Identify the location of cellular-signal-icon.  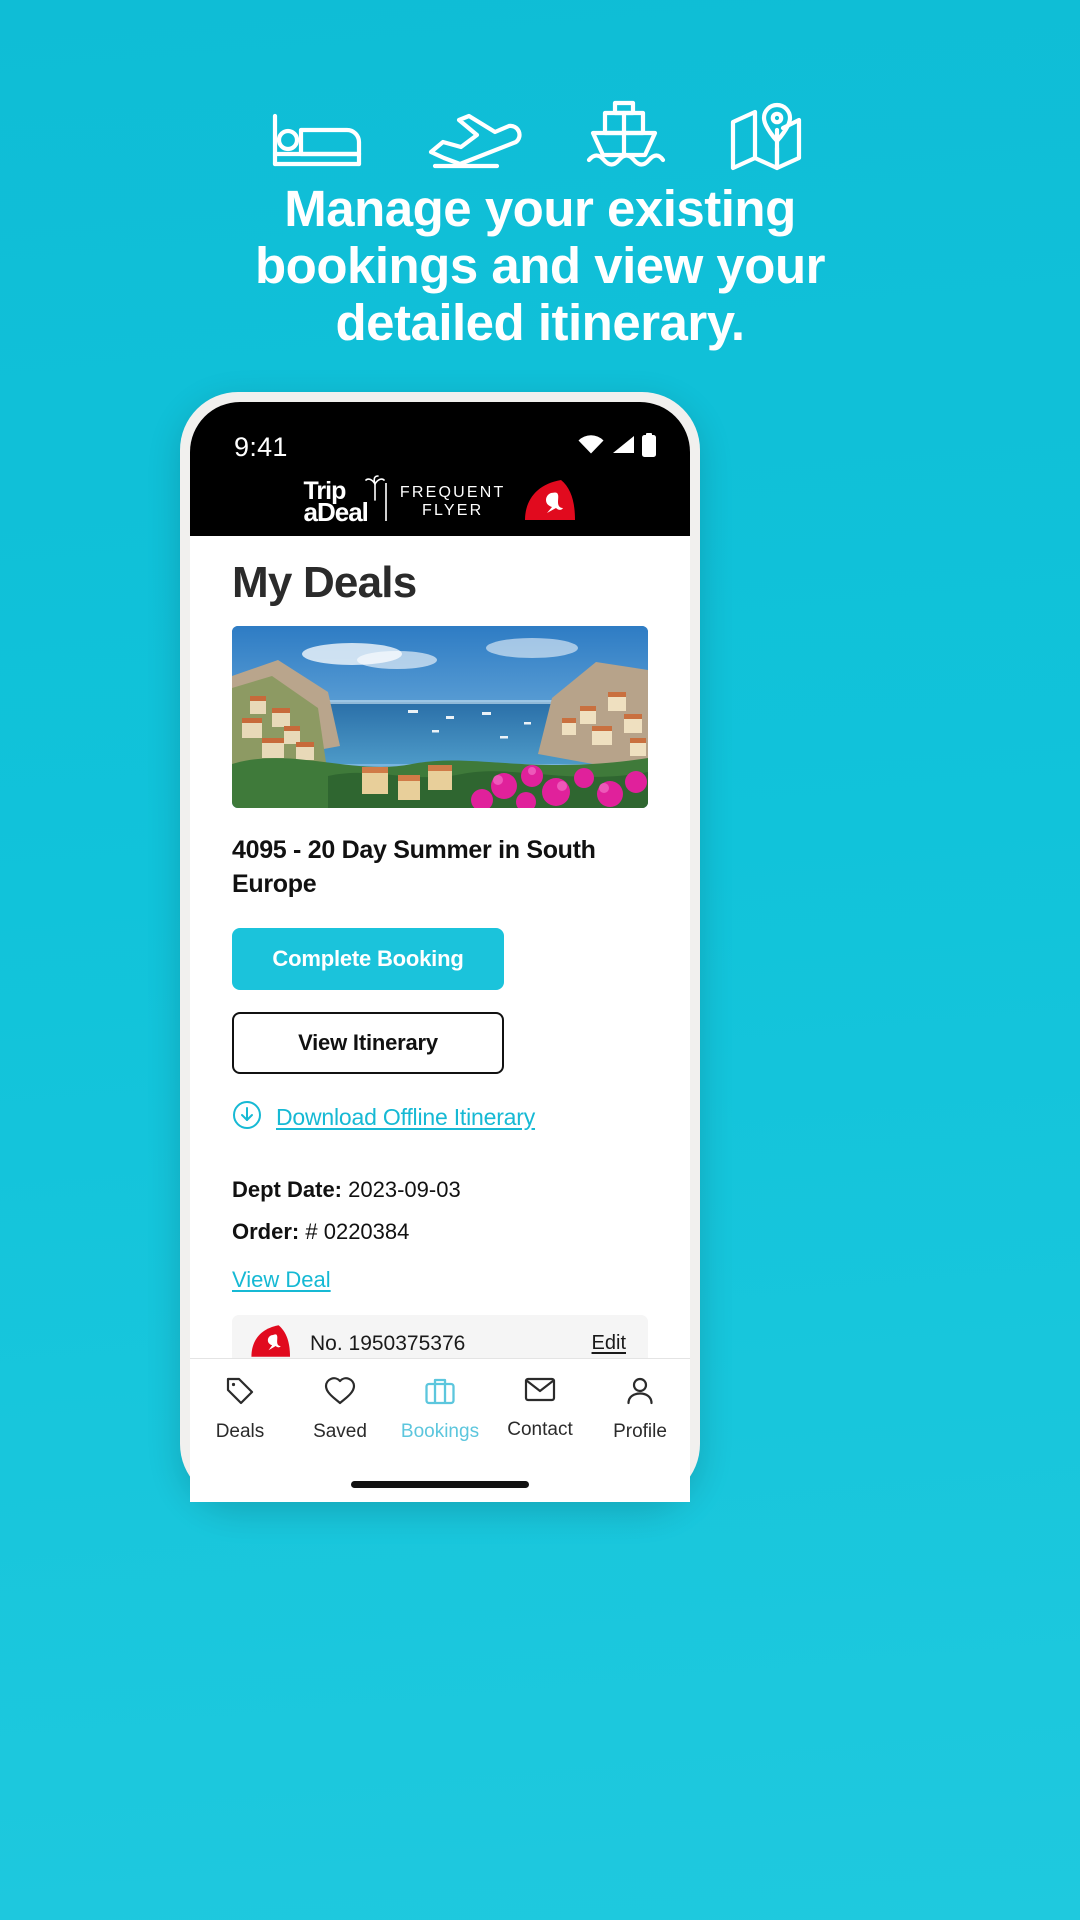
(623, 447).